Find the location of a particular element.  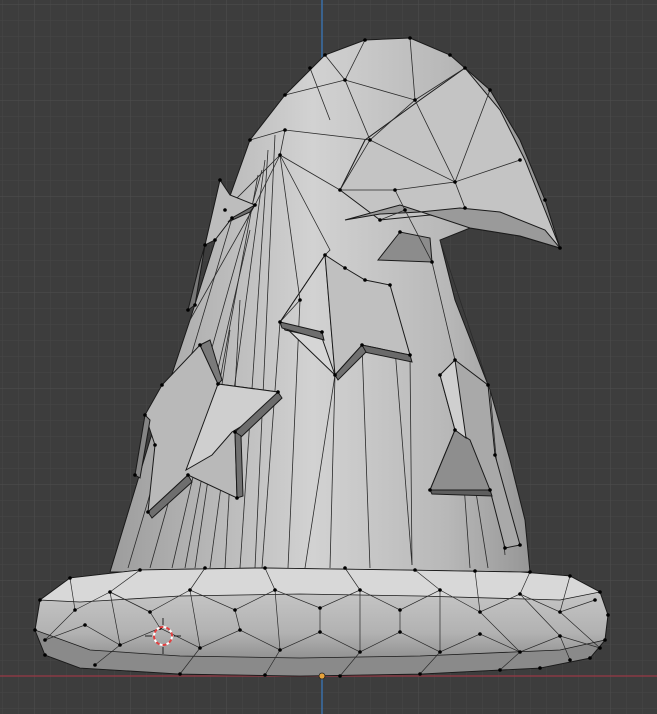

object-origin-icon is located at coordinates (322, 676).